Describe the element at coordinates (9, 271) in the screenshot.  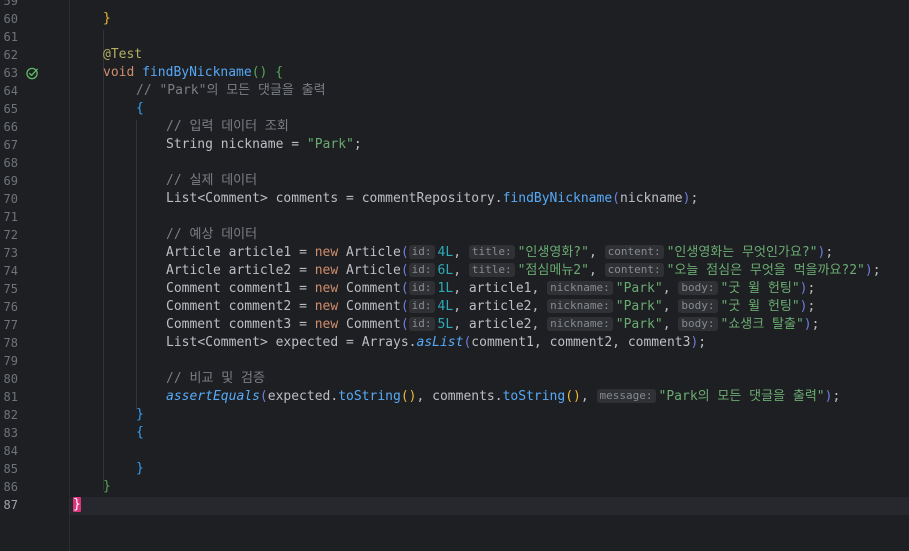
I see `line-number: 74` at that location.